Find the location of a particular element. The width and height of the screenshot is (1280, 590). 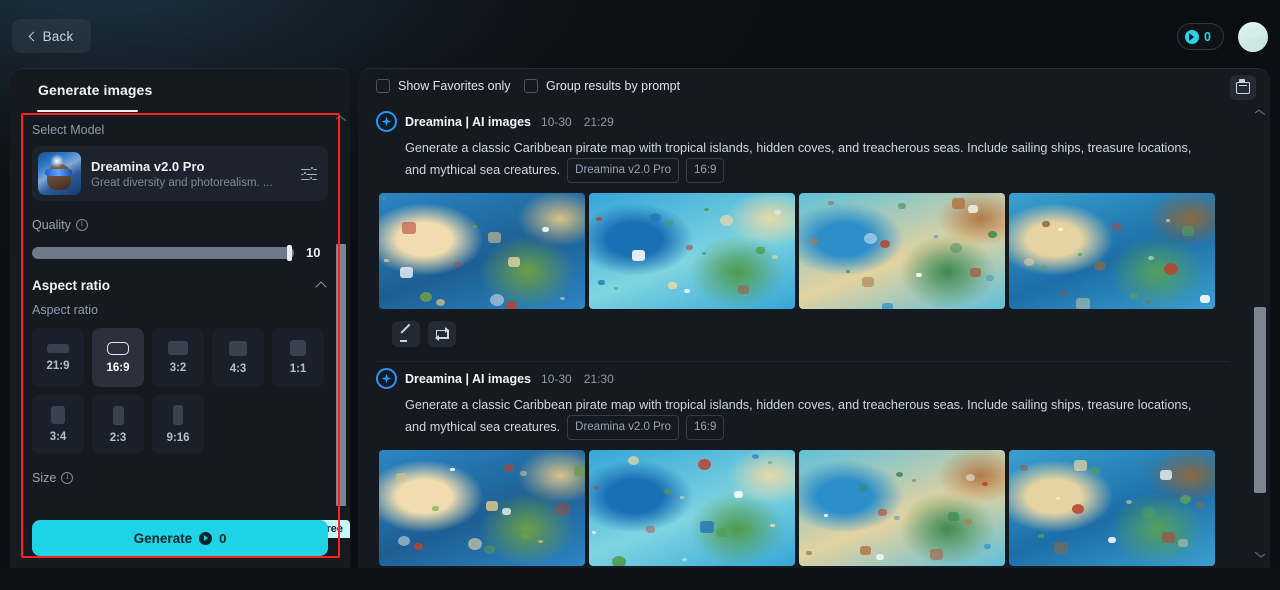

quality-slider-handle is located at coordinates (289, 252).